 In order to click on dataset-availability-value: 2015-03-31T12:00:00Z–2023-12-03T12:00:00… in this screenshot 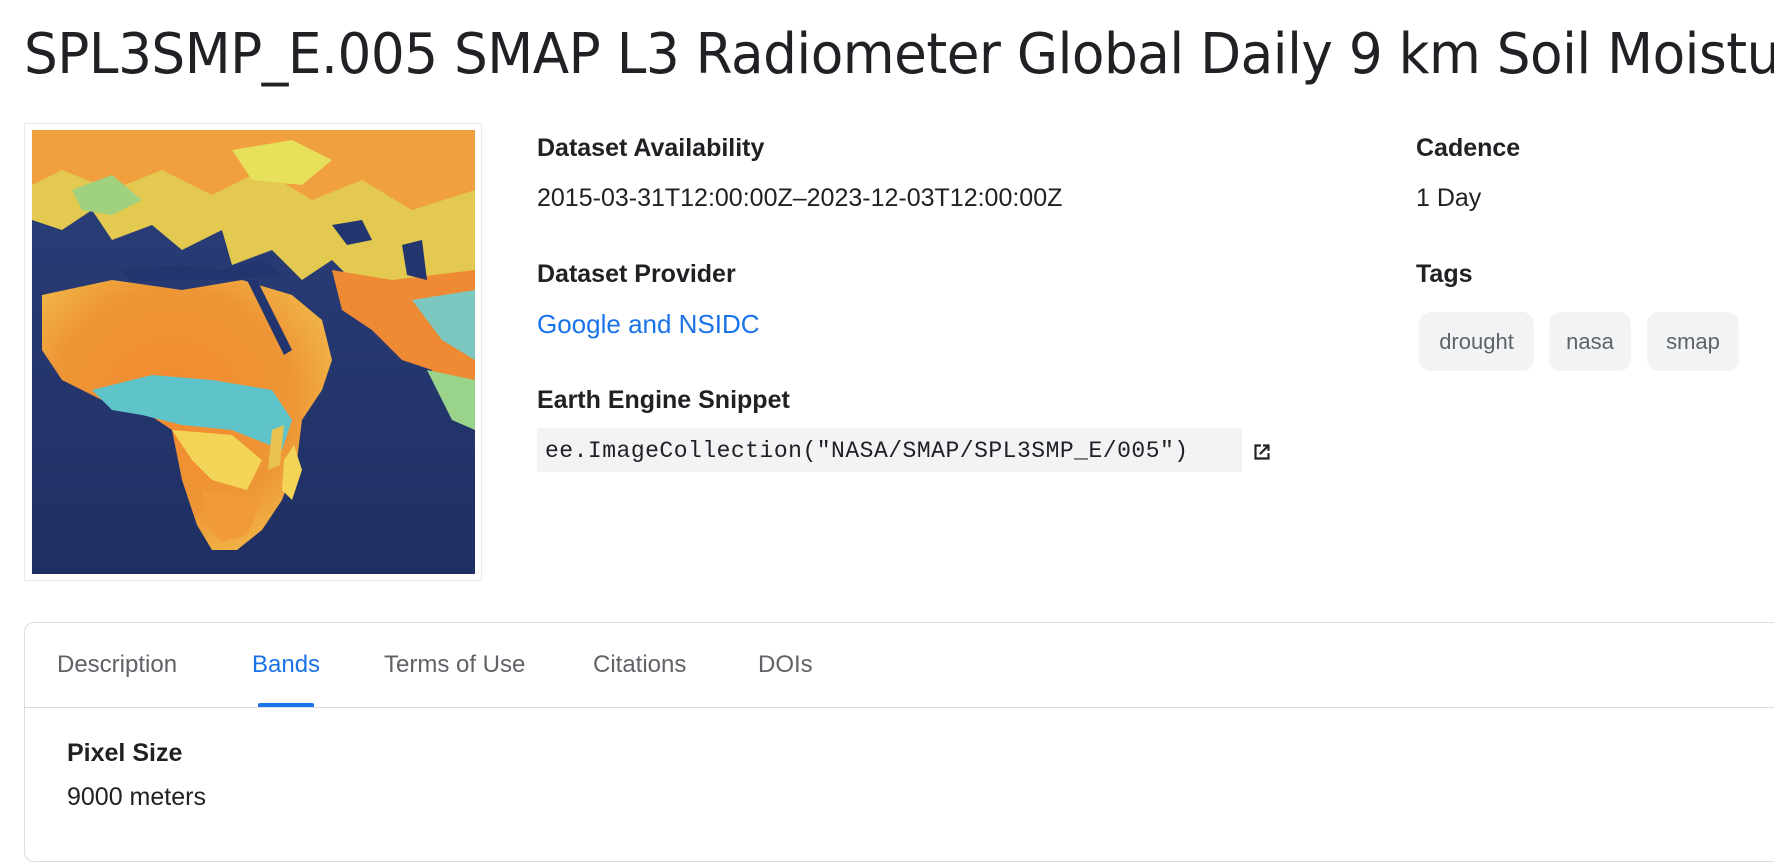, I will do `click(800, 198)`.